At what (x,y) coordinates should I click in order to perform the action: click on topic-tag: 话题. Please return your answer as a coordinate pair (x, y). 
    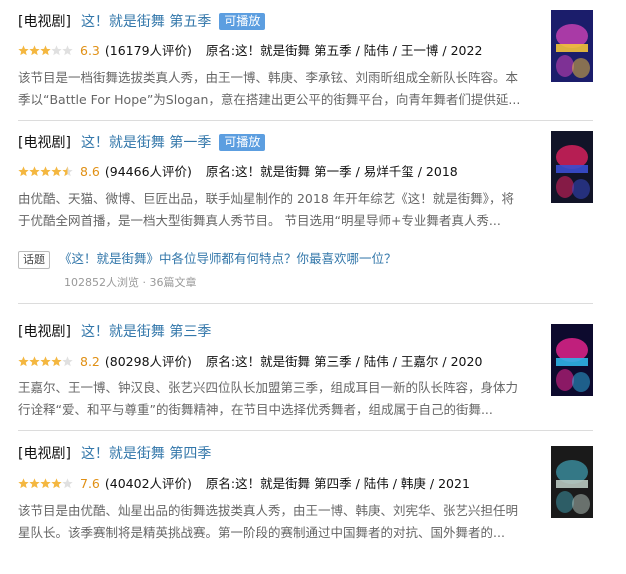
    Looking at the image, I should click on (34, 260).